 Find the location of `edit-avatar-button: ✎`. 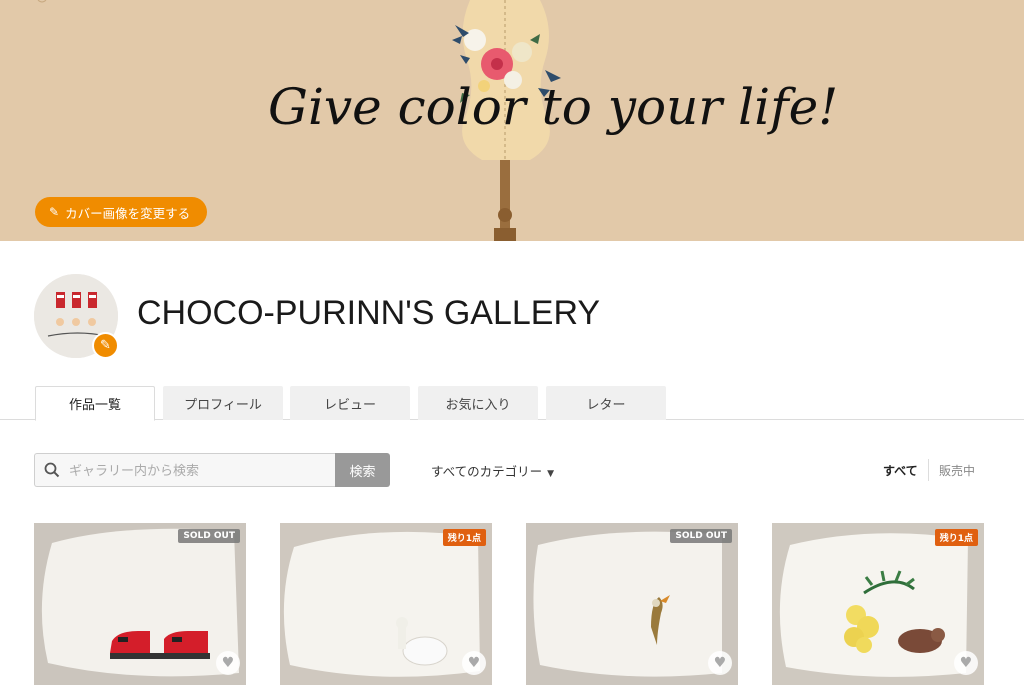

edit-avatar-button: ✎ is located at coordinates (105, 345).